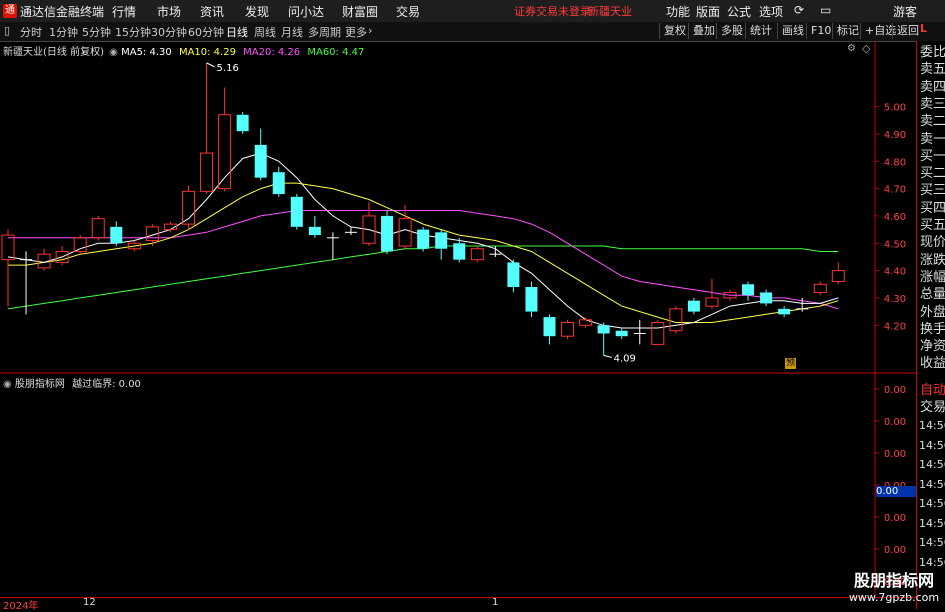 This screenshot has width=945, height=612. What do you see at coordinates (678, 11) in the screenshot?
I see `menu-gongneng: 功能` at bounding box center [678, 11].